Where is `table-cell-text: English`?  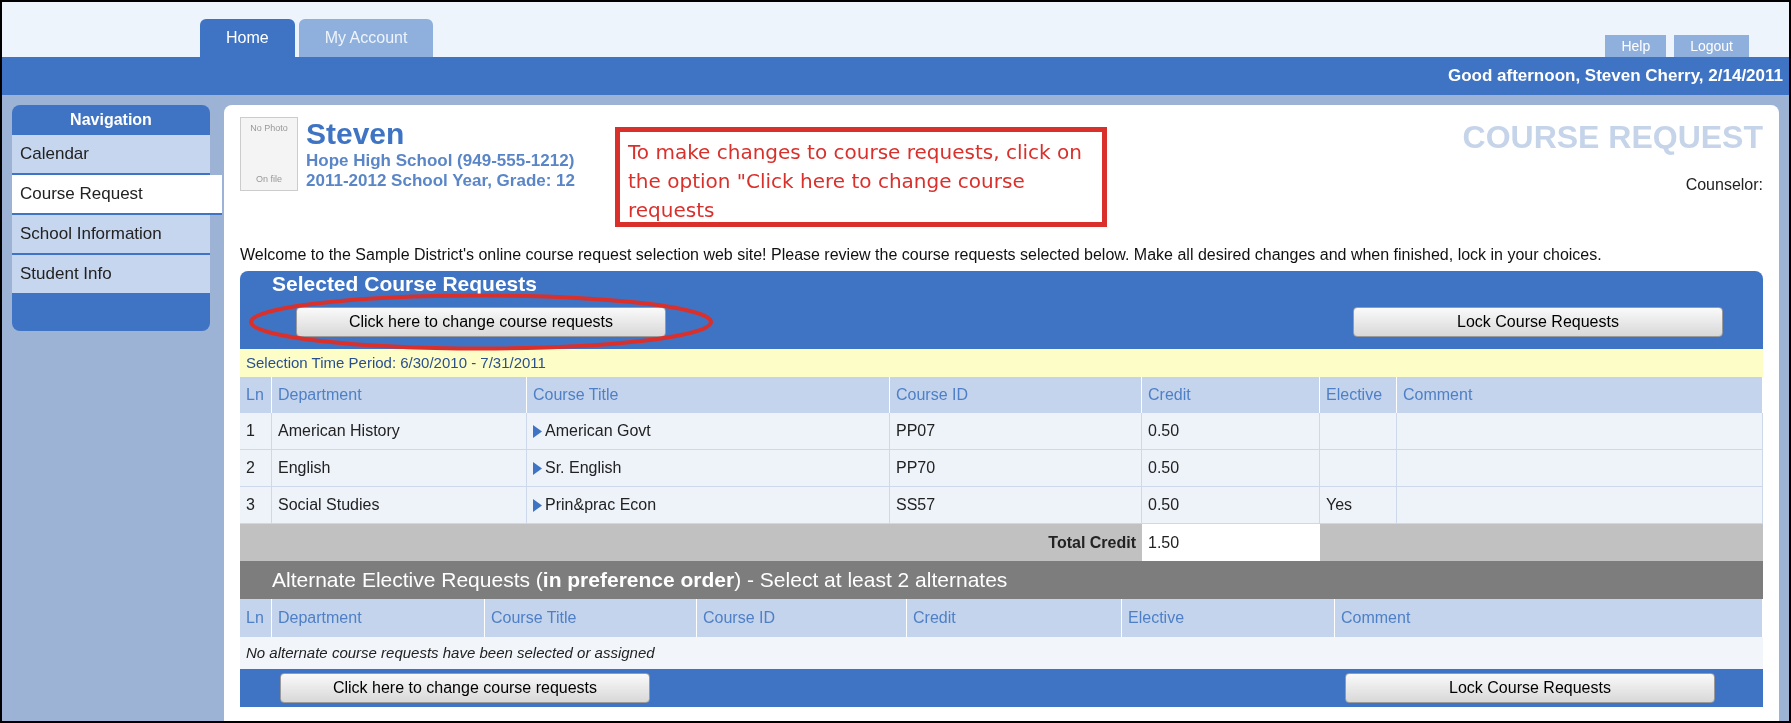
table-cell-text: English is located at coordinates (304, 468).